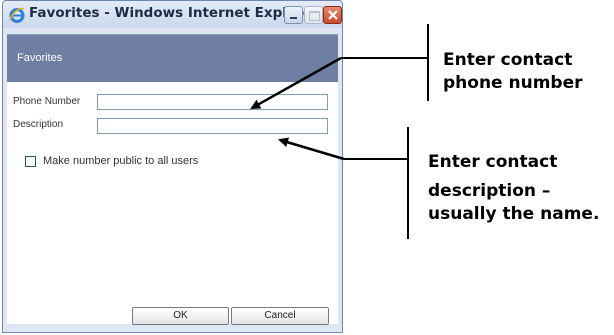 This screenshot has height=335, width=614. I want to click on phone-annotation-arrow, so click(296, 83).